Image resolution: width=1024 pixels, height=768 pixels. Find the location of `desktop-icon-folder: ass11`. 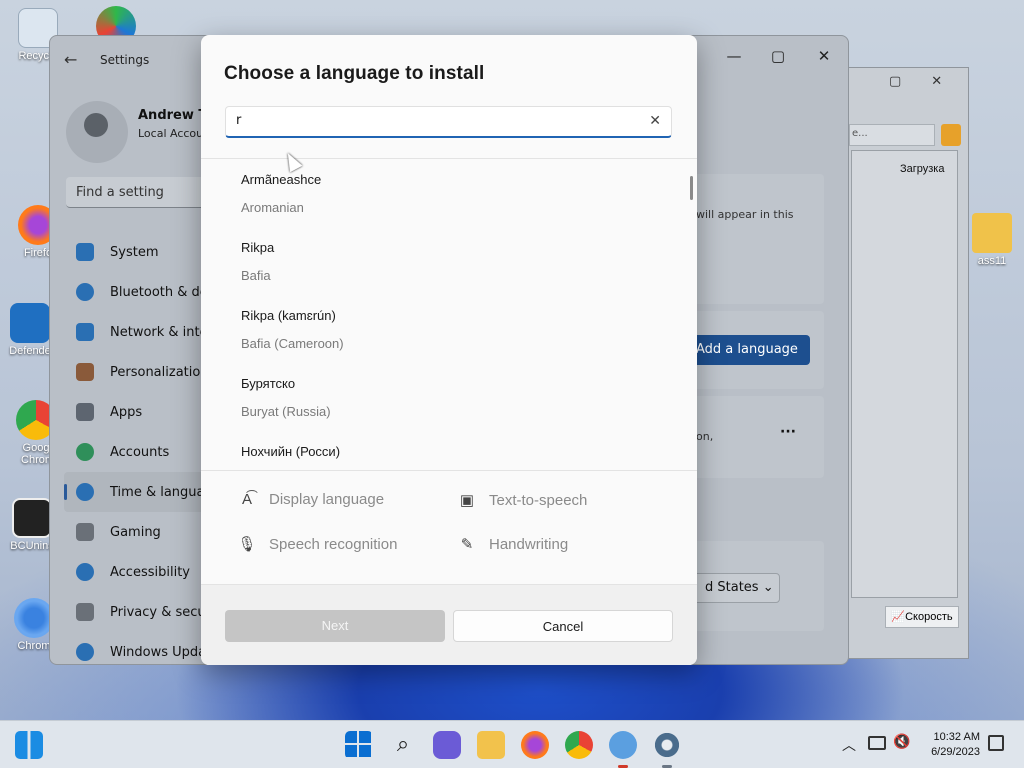

desktop-icon-folder: ass11 is located at coordinates (992, 240).